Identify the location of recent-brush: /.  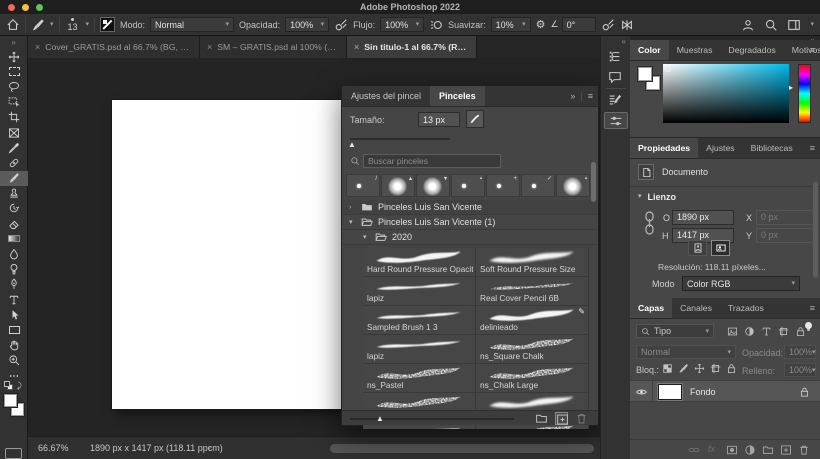
(363, 185).